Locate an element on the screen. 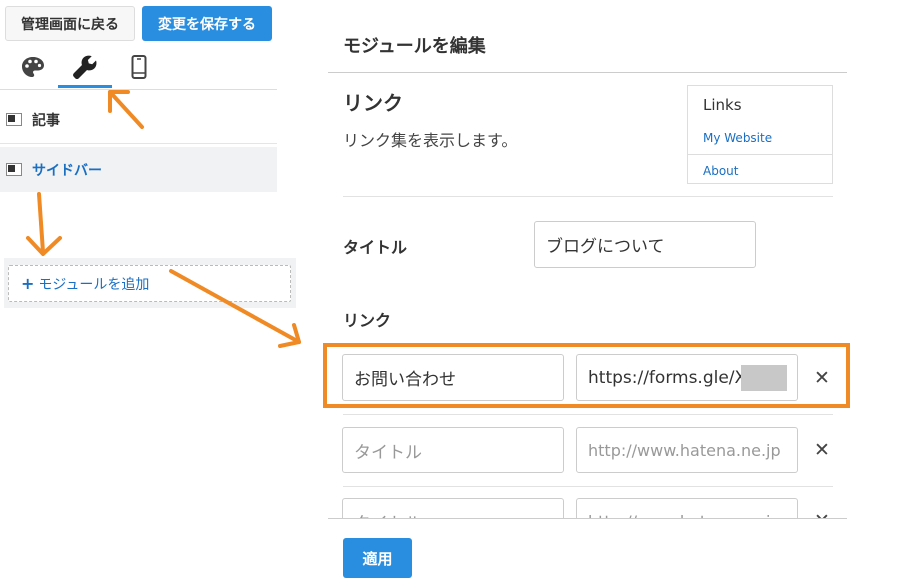 Image resolution: width=899 pixels, height=578 pixels. arrow-to-link-row is located at coordinates (235, 308).